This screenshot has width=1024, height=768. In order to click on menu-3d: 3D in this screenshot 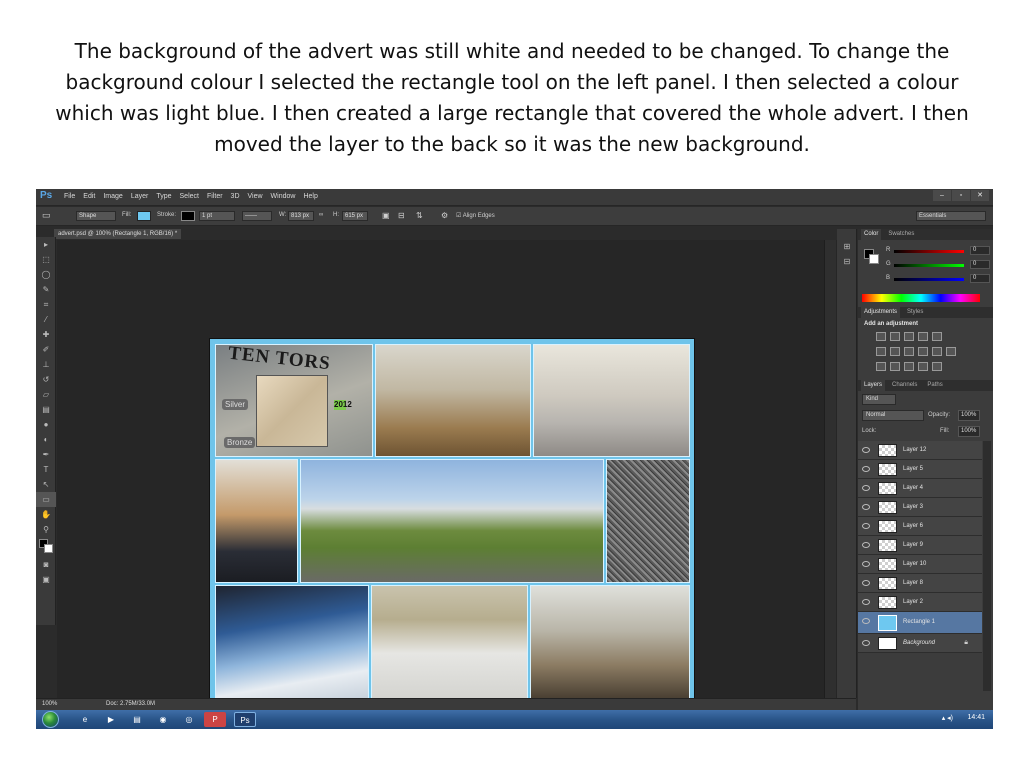, I will do `click(235, 196)`.